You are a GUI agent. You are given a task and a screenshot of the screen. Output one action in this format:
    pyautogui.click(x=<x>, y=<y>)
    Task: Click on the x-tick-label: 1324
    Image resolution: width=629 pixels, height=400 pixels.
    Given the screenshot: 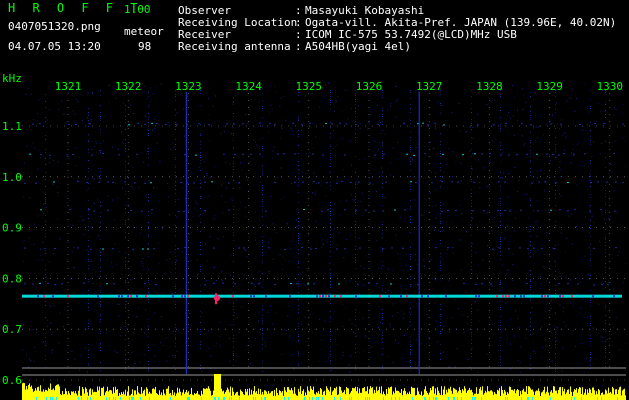 What is the action you would take?
    pyautogui.click(x=248, y=86)
    